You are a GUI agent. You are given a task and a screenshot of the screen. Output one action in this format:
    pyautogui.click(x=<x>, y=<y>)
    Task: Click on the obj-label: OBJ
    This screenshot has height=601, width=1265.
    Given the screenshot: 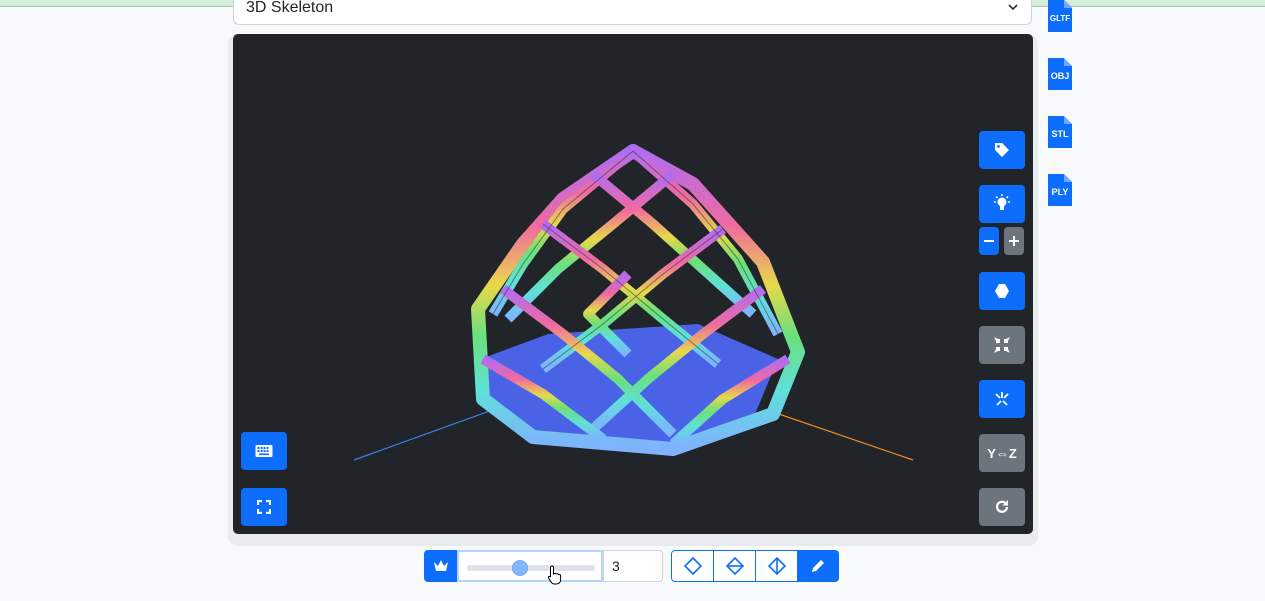 What is the action you would take?
    pyautogui.click(x=1060, y=76)
    